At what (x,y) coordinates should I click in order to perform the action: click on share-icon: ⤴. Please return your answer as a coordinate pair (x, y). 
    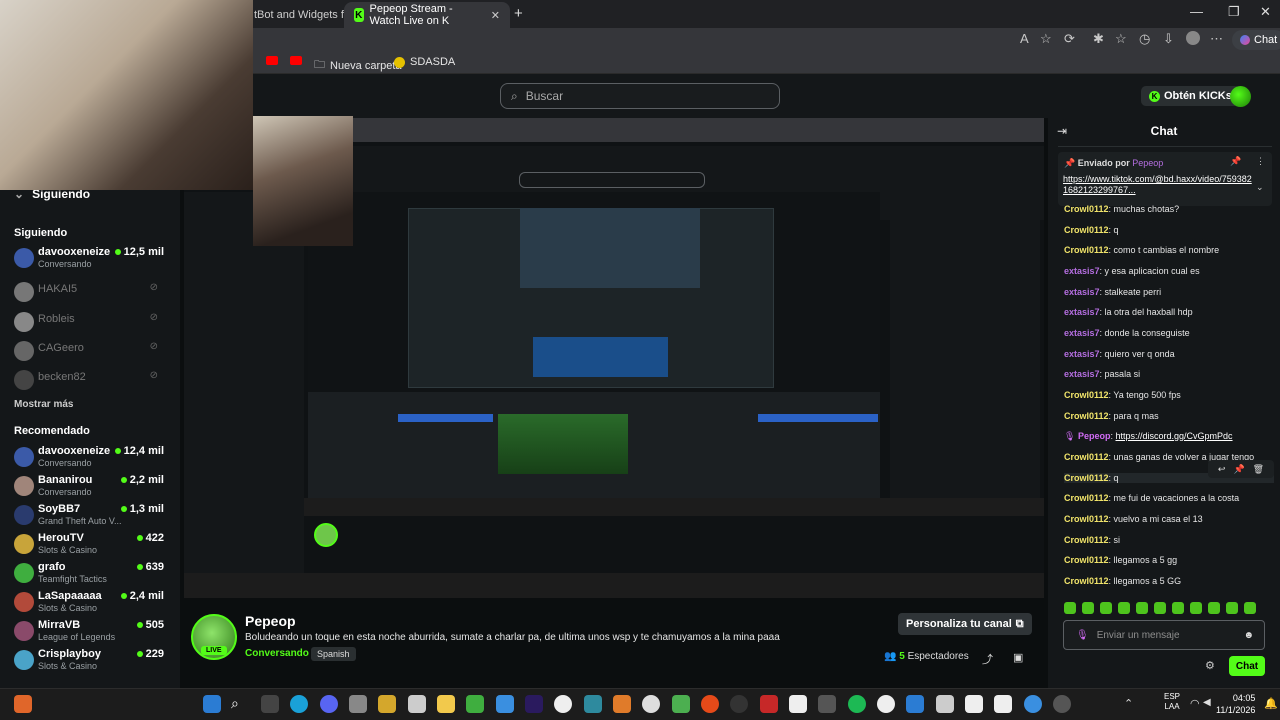
    Looking at the image, I should click on (987, 659).